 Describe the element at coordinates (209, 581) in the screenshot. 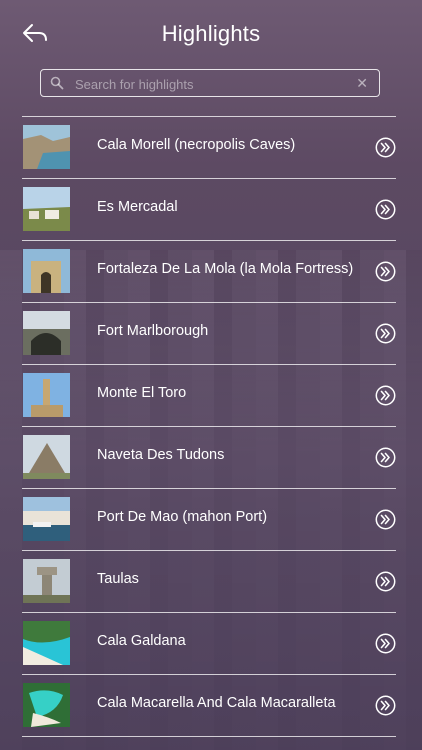

I see `list-item: Taulas` at that location.